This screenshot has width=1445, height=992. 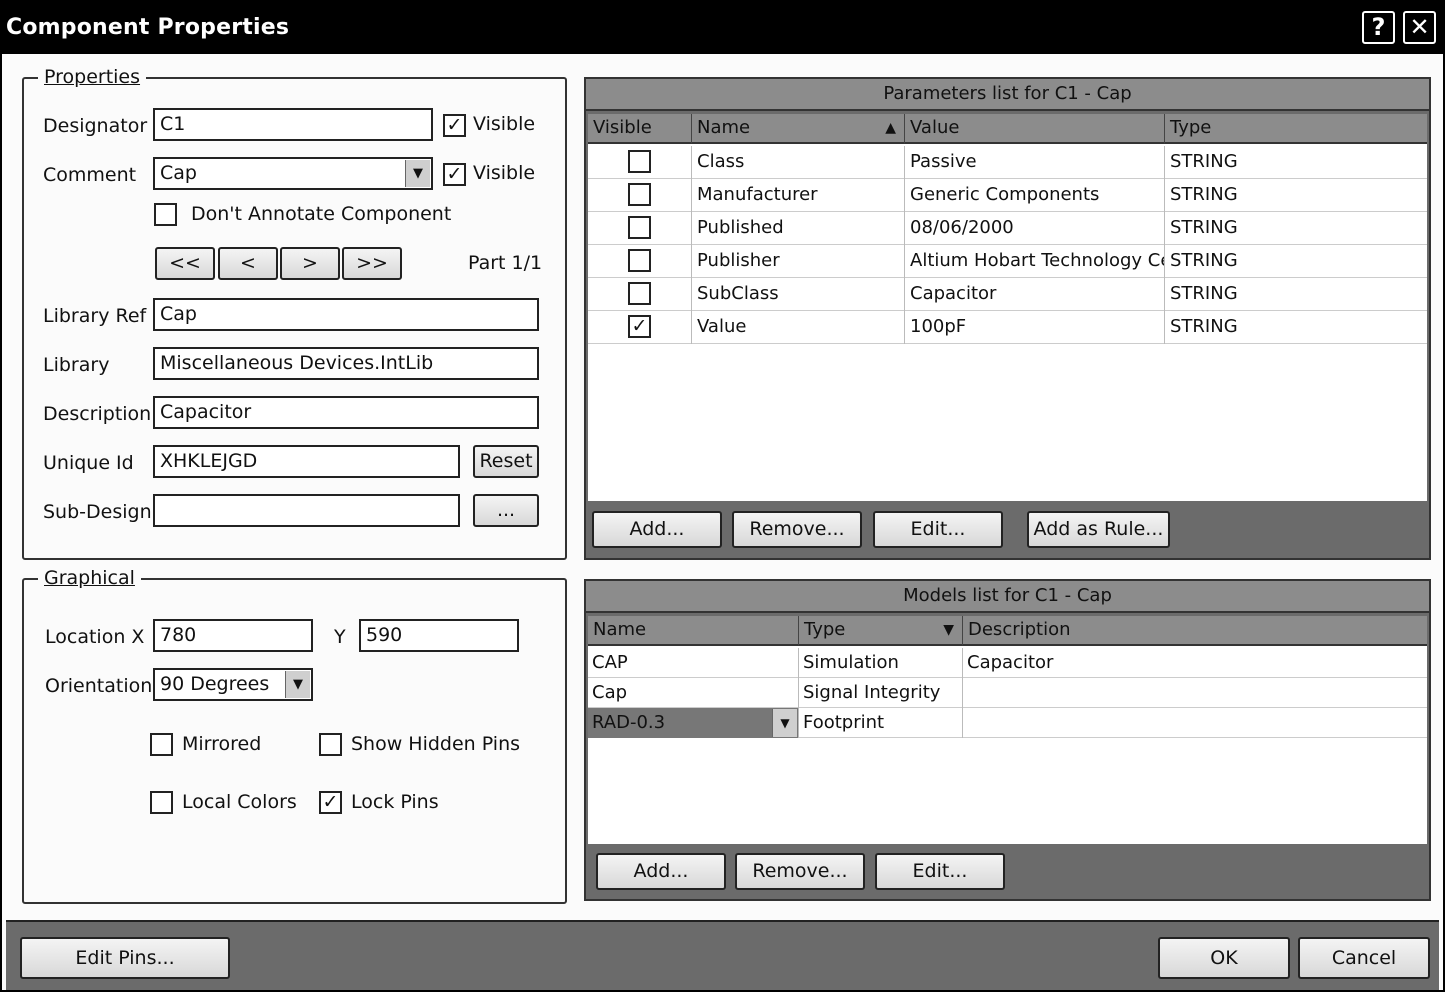 I want to click on library-input: Miscellaneous Devices.IntLib, so click(x=346, y=363).